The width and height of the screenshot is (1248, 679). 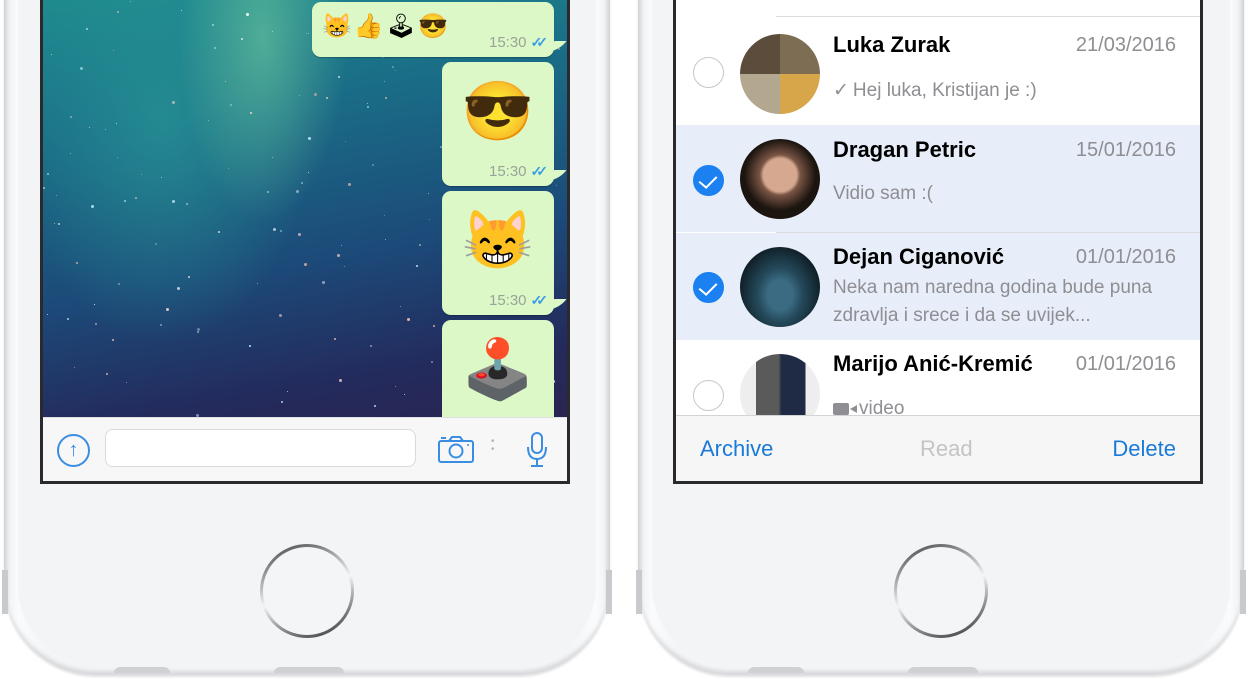 What do you see at coordinates (919, 256) in the screenshot?
I see `contact-name: Dejan Ciganović` at bounding box center [919, 256].